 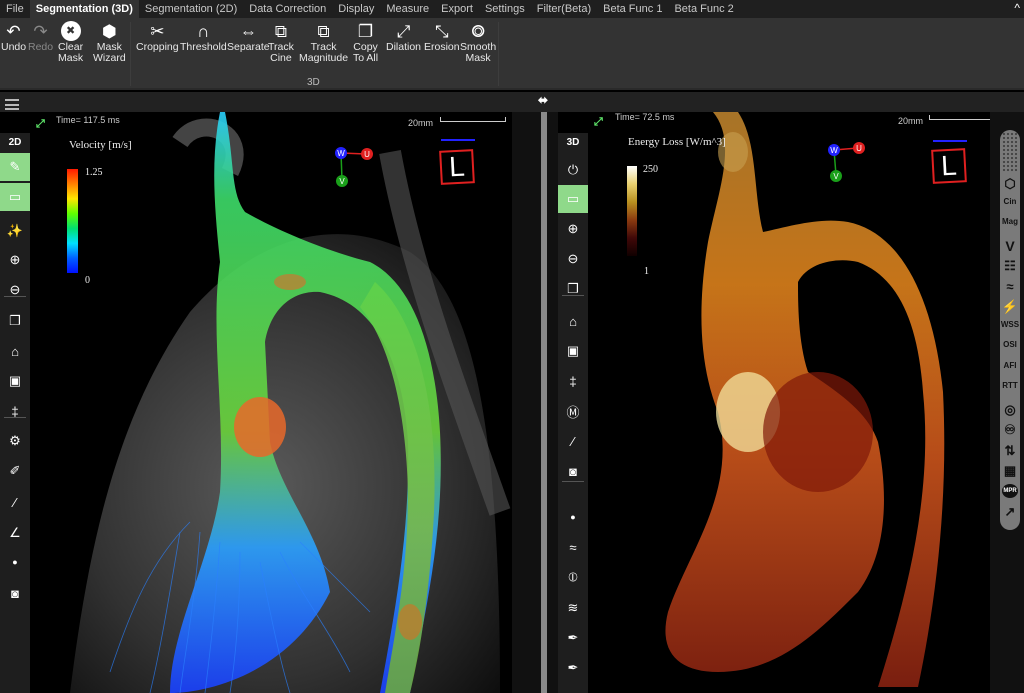 What do you see at coordinates (1010, 330) in the screenshot?
I see `right-feature-strip: ⬡ Cin Mag V ☷ ≈ ⚡ WSS OSI AFI RTT ◎ ♾ ⇅ ▦ MPR ↗` at bounding box center [1010, 330].